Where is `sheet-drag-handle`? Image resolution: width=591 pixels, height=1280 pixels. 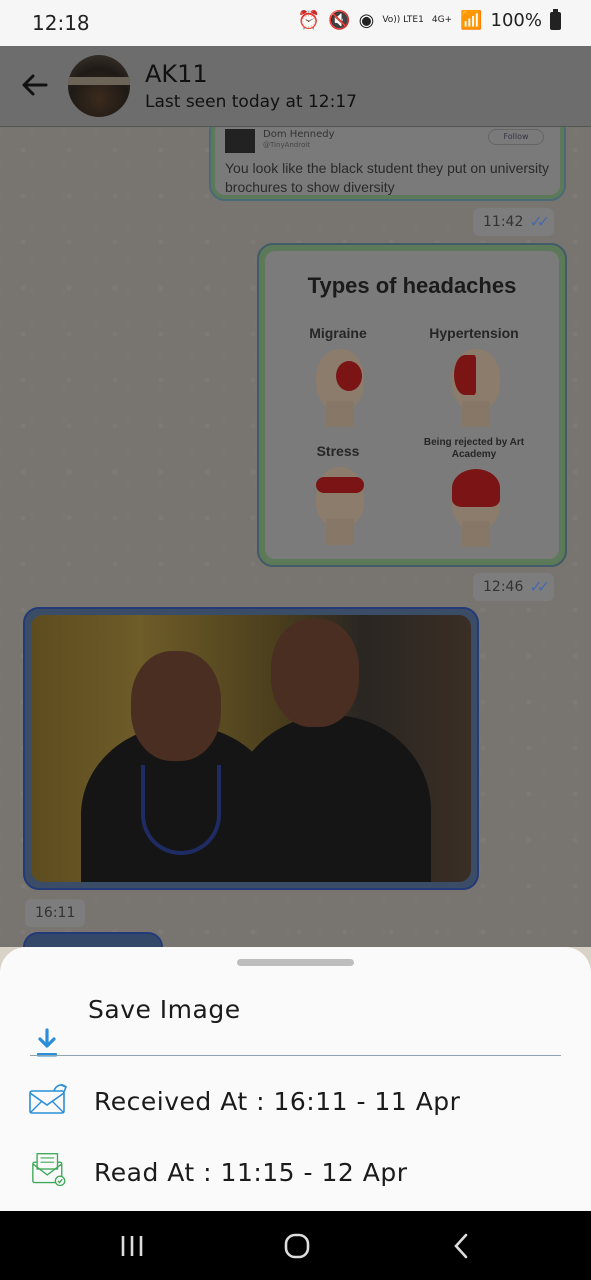 sheet-drag-handle is located at coordinates (295, 962).